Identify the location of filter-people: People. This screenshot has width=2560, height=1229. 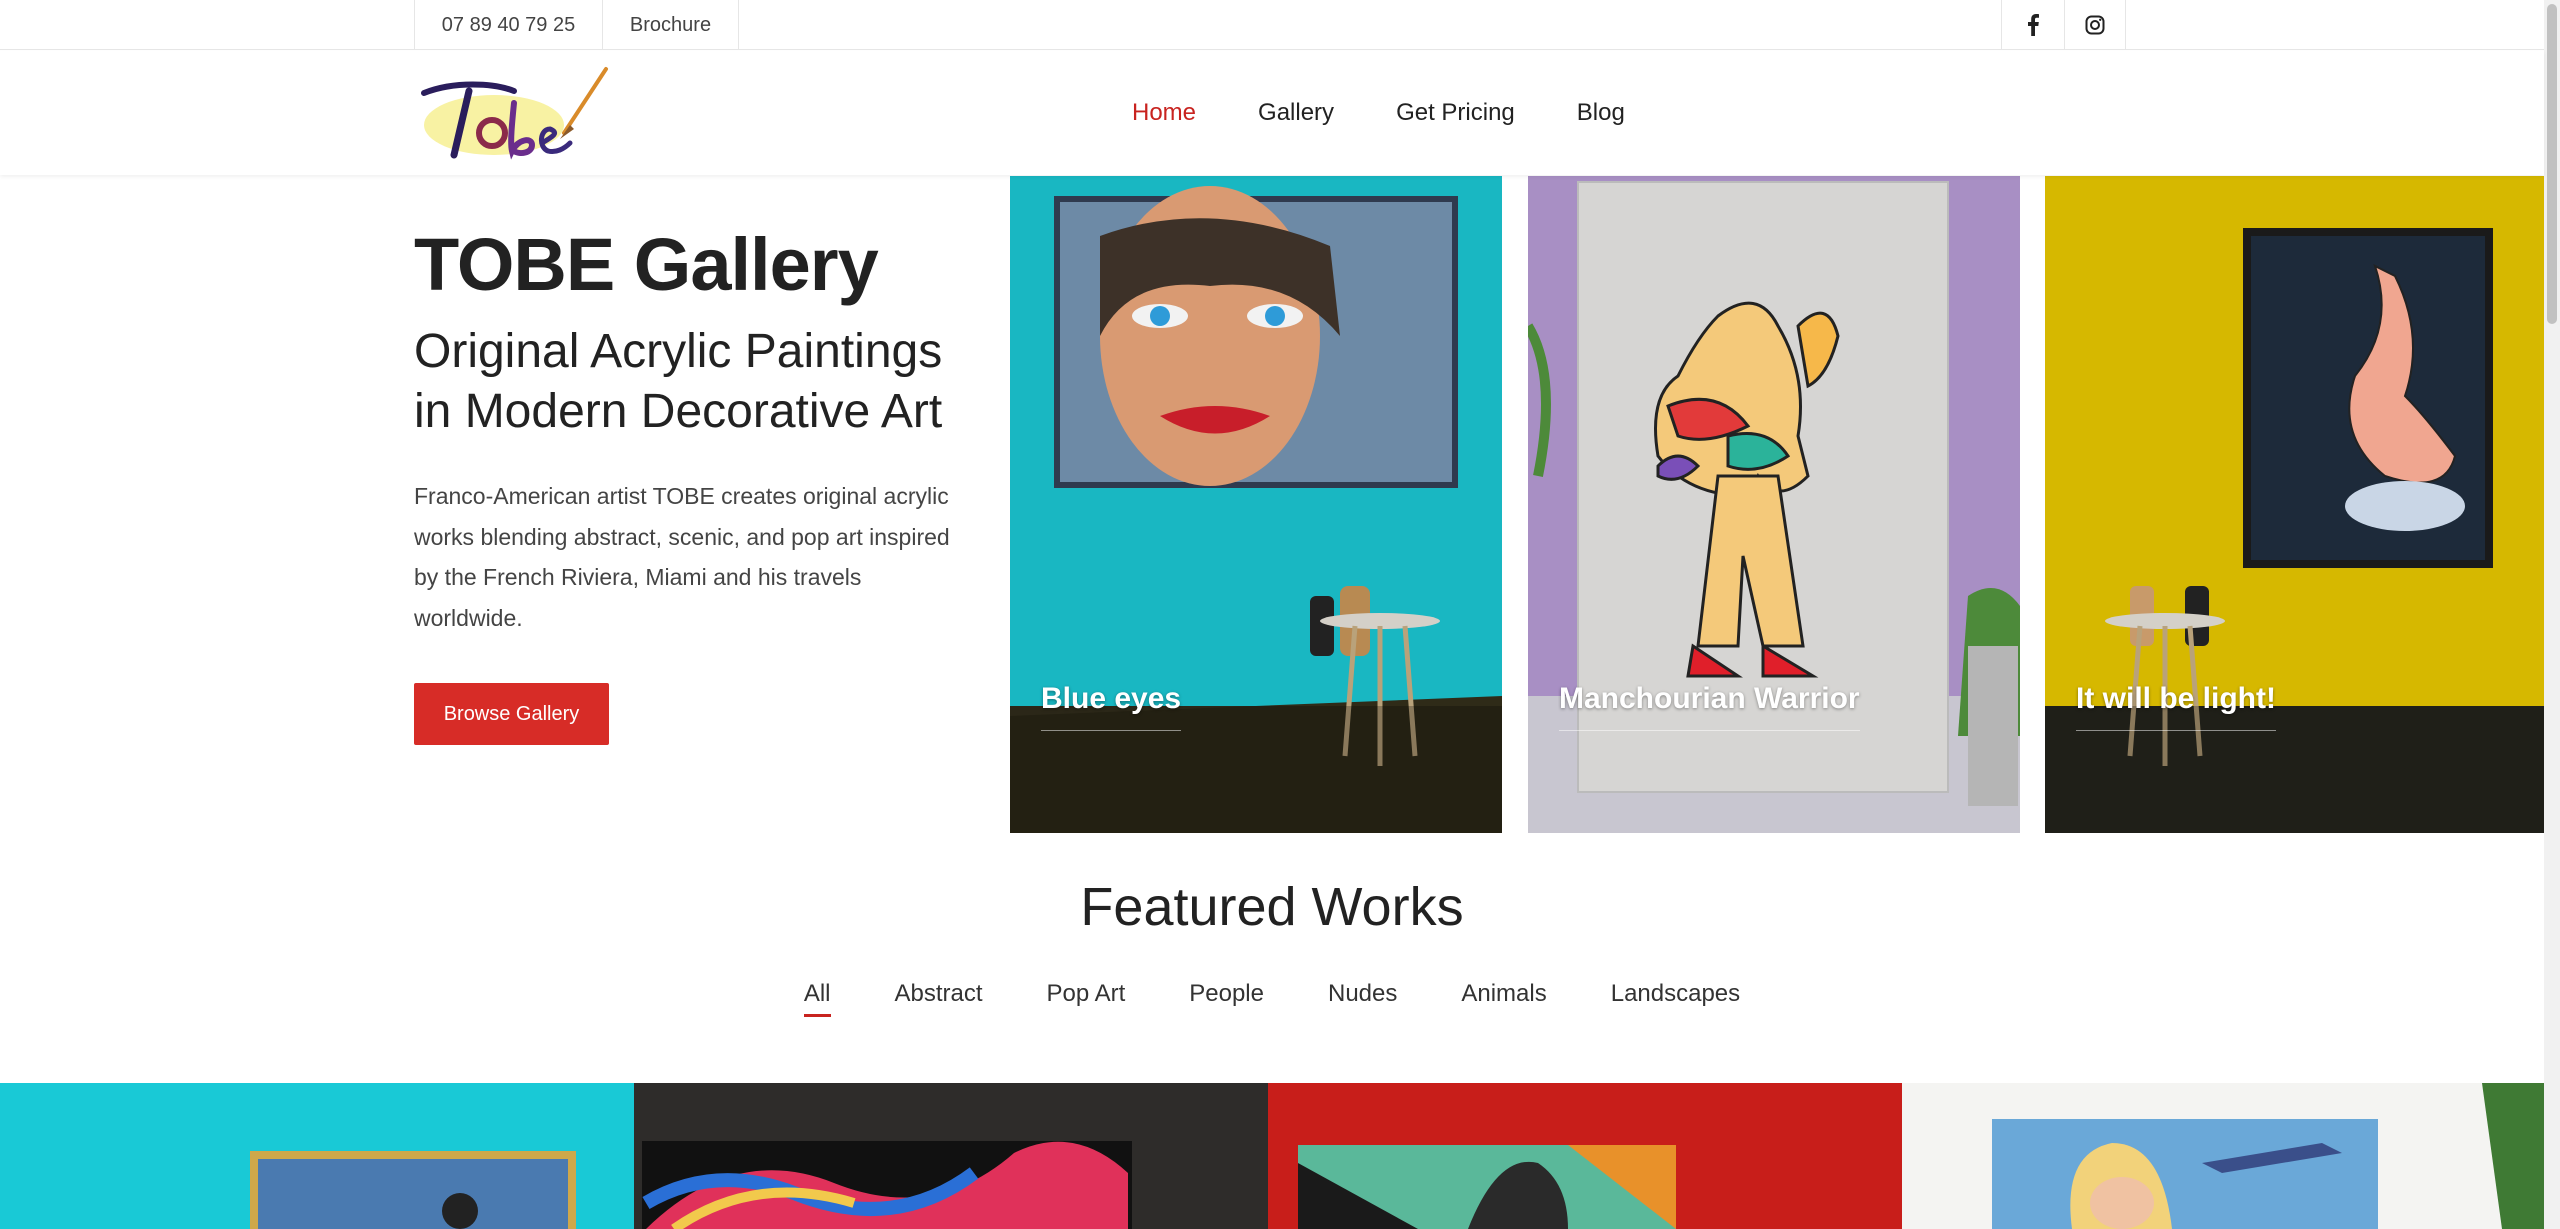
(1226, 998).